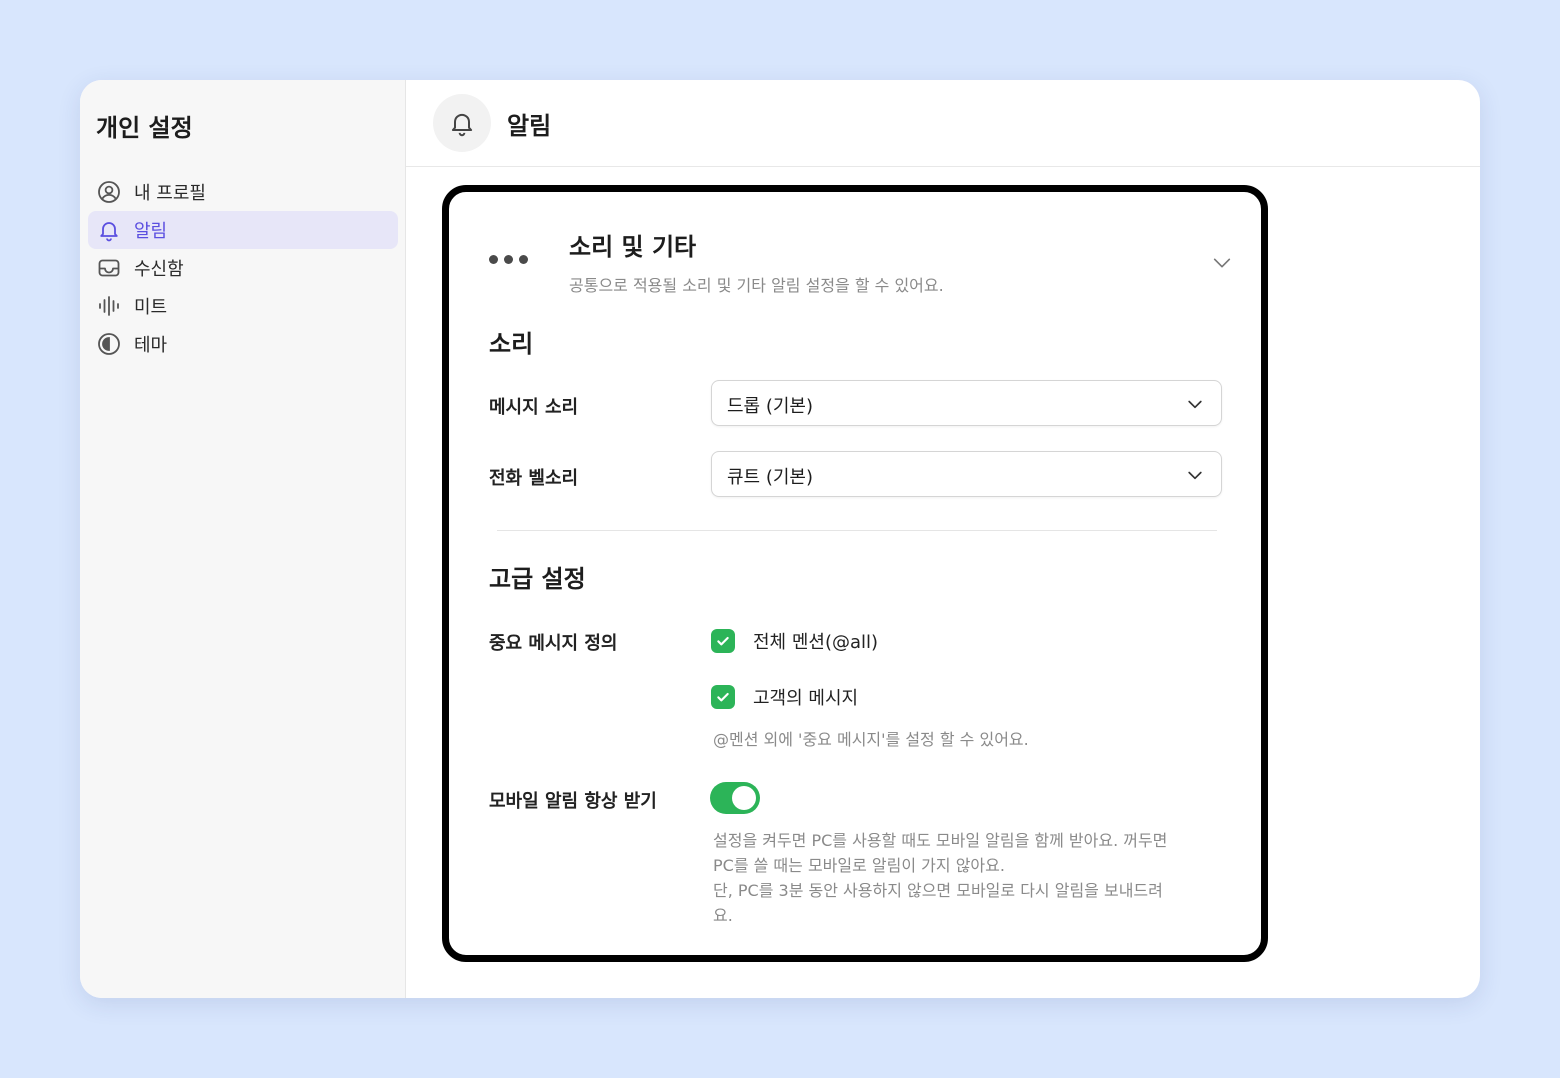  What do you see at coordinates (633, 247) in the screenshot?
I see `card-title: 소리 및 기타` at bounding box center [633, 247].